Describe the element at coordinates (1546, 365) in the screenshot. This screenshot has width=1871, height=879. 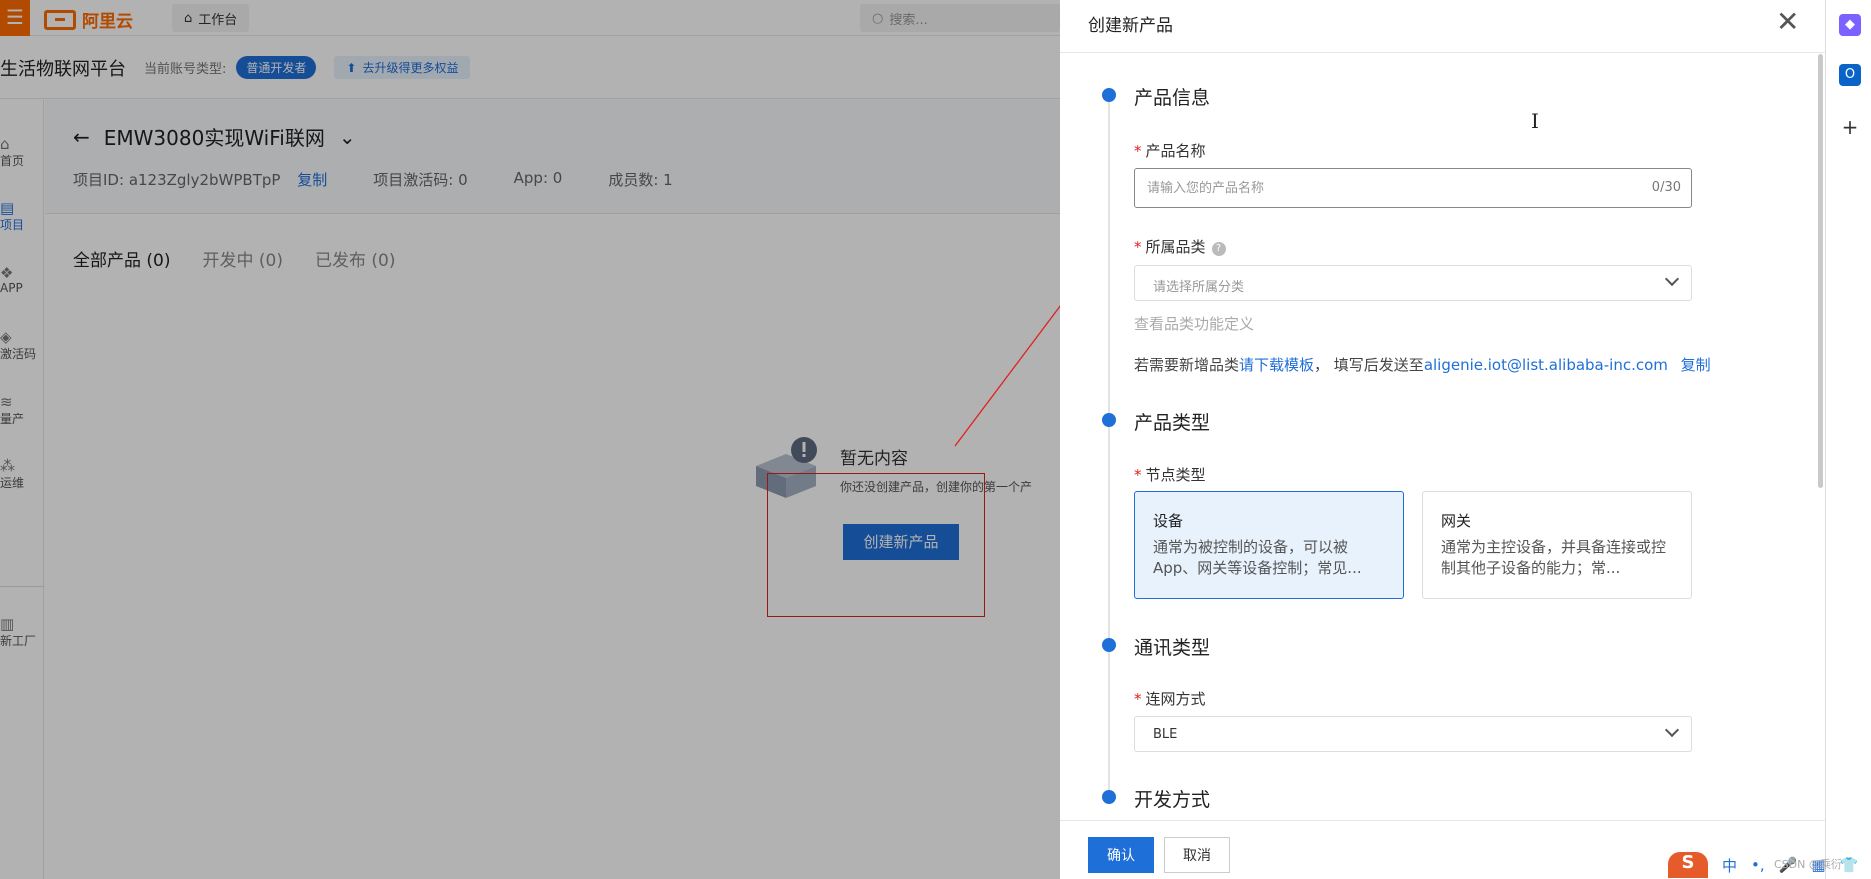
I see `email-link: aligenie.iot@list.alibaba-inc.com` at that location.